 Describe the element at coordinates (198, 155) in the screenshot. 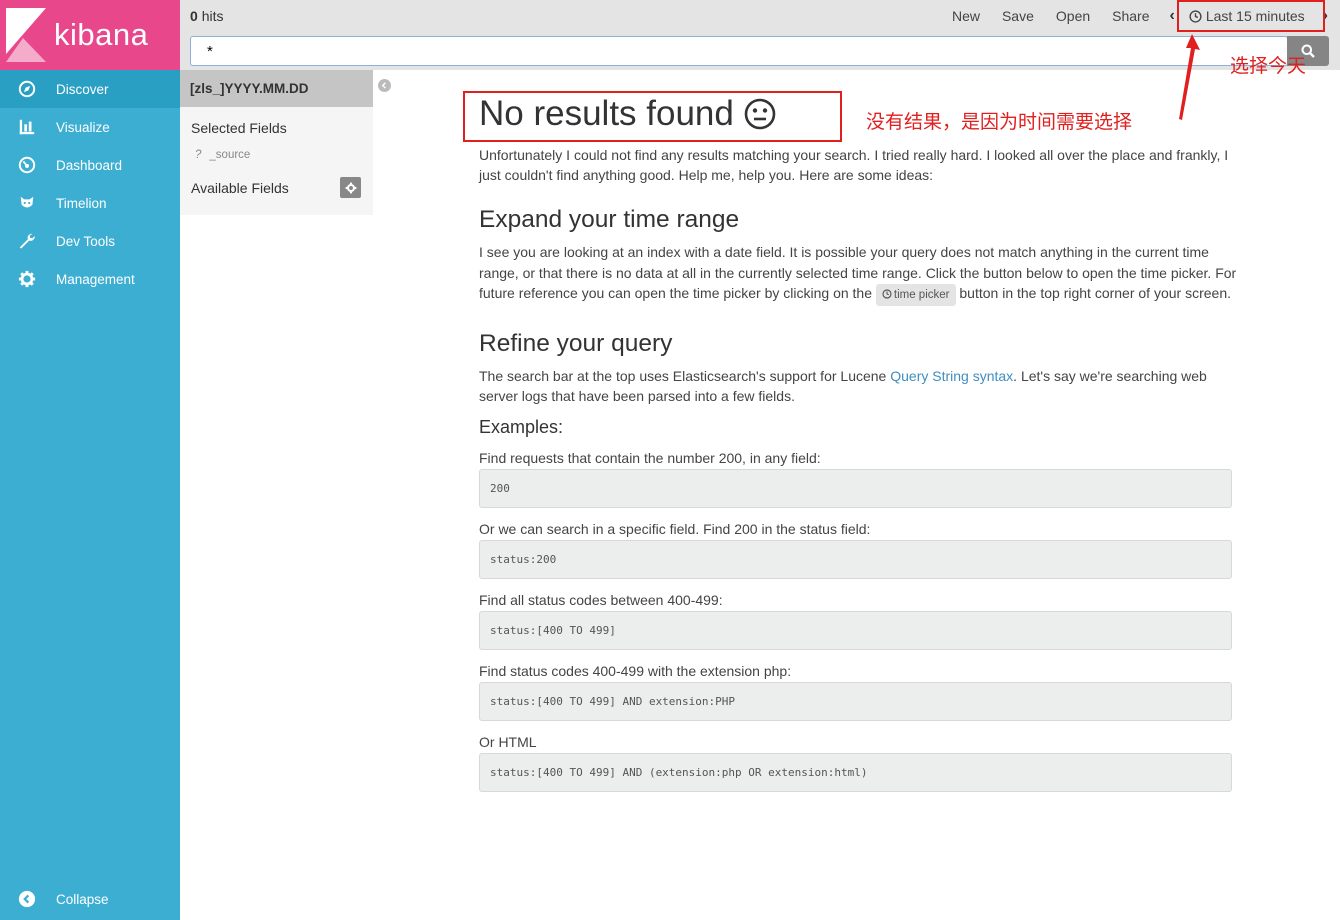

I see `field-type-icon: ?` at that location.